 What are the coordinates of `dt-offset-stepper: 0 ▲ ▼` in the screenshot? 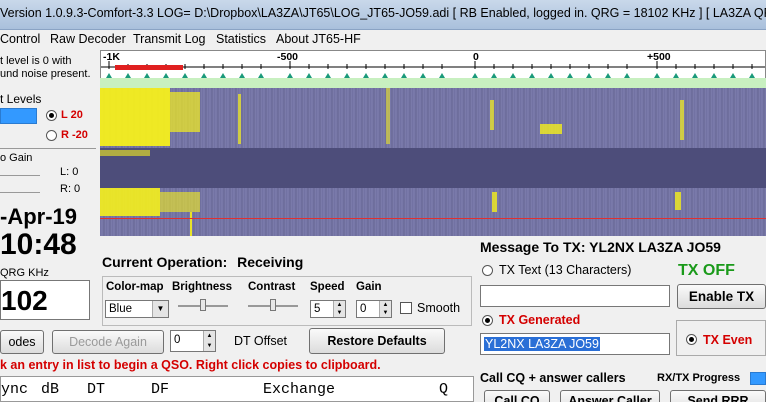 It's located at (193, 341).